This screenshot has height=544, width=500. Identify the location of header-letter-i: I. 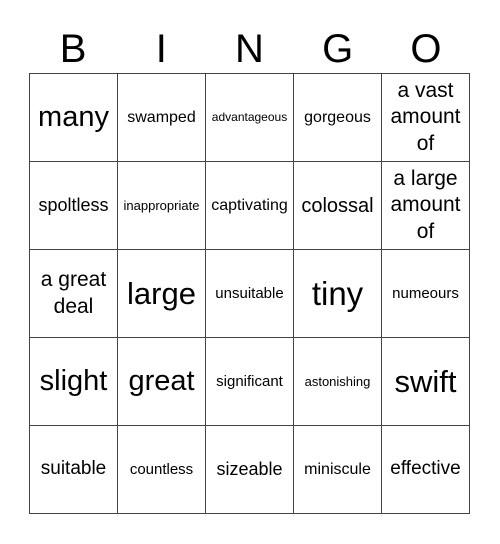
(161, 49).